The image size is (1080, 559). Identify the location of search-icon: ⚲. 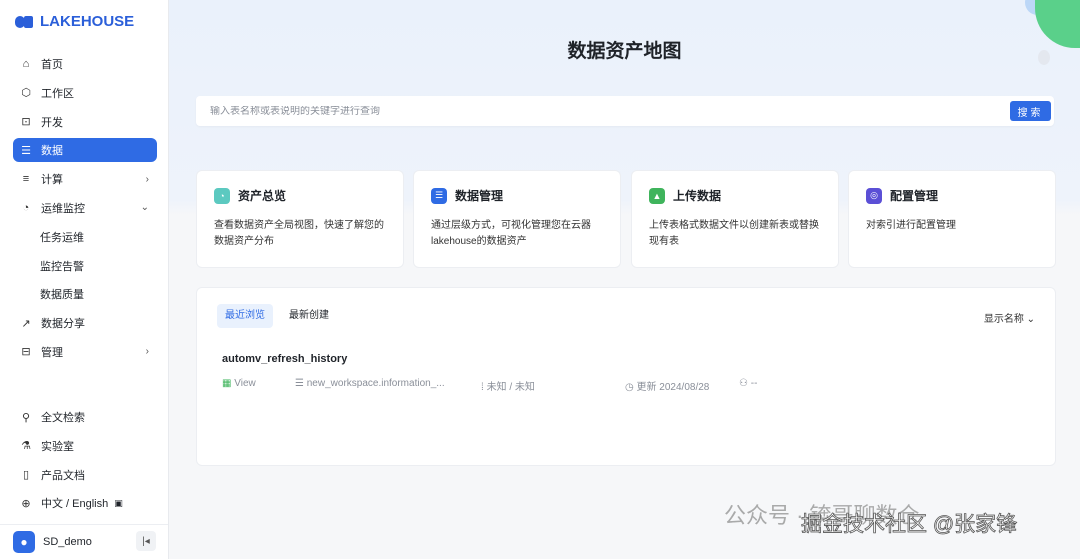
(26, 417).